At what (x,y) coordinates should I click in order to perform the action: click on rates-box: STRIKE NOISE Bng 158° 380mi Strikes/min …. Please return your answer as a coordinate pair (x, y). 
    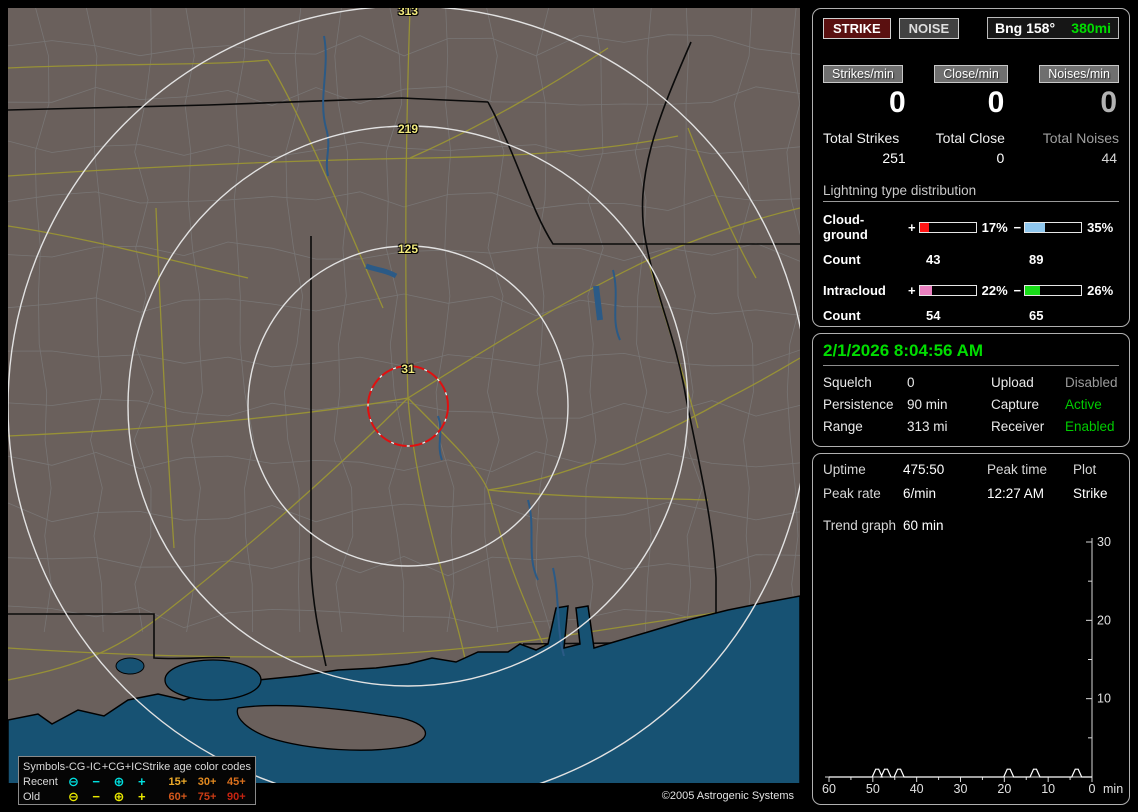
    Looking at the image, I should click on (971, 167).